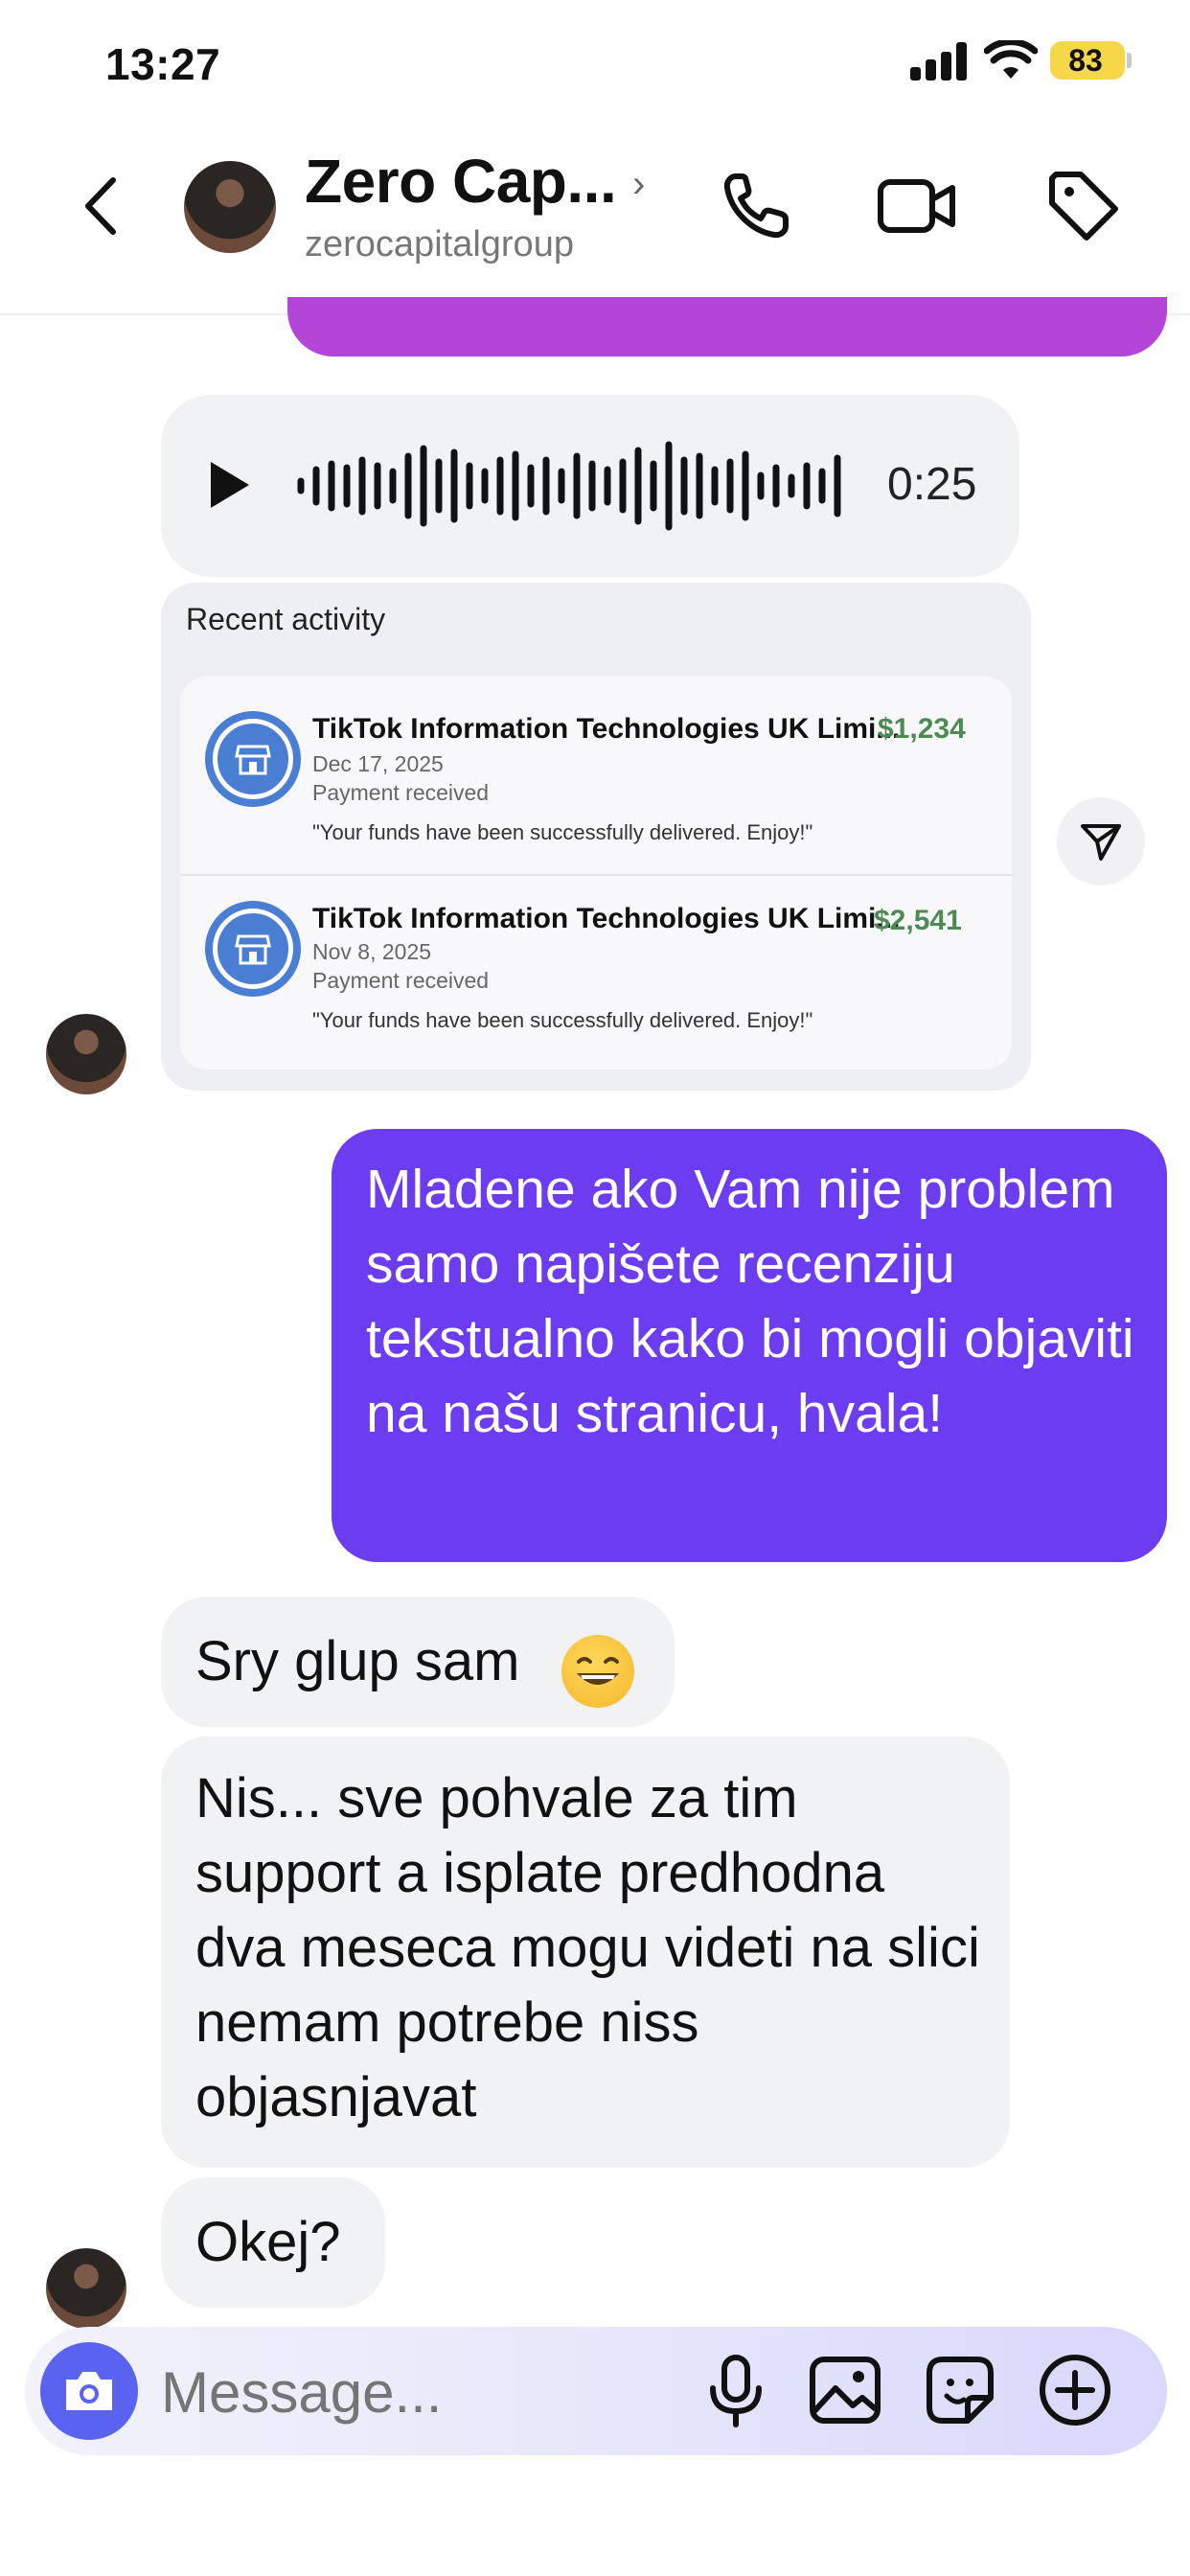 This screenshot has height=2576, width=1190. Describe the element at coordinates (727, 327) in the screenshot. I see `outgoing-message-partial` at that location.